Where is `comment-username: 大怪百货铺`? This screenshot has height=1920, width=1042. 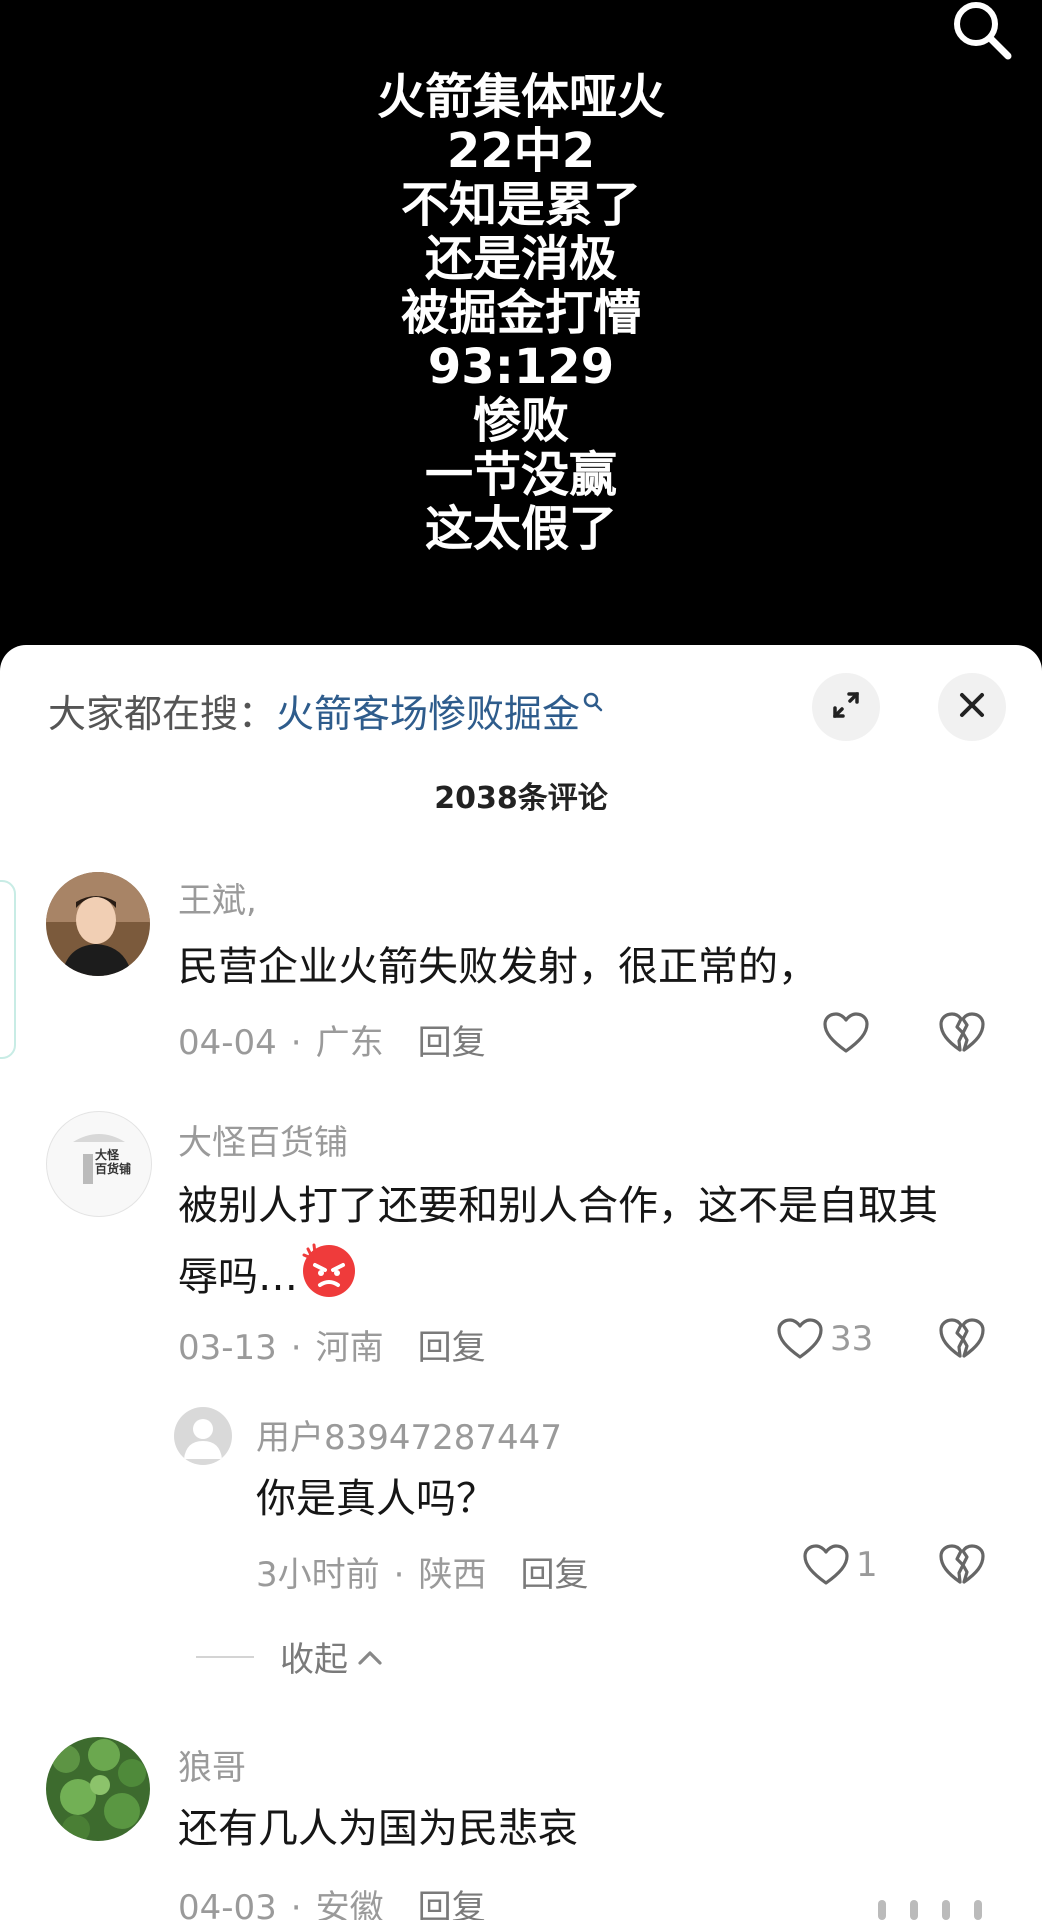
comment-username: 大怪百货铺 is located at coordinates (263, 1139).